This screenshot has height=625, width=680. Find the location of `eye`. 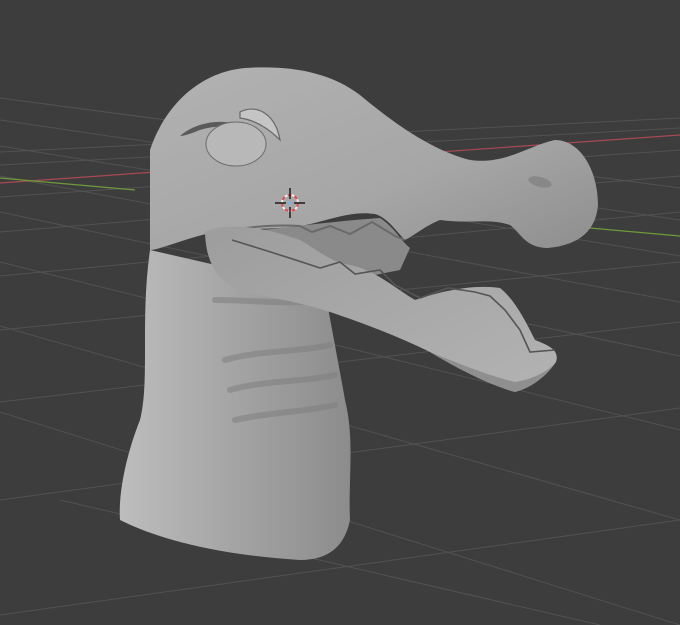

eye is located at coordinates (236, 144).